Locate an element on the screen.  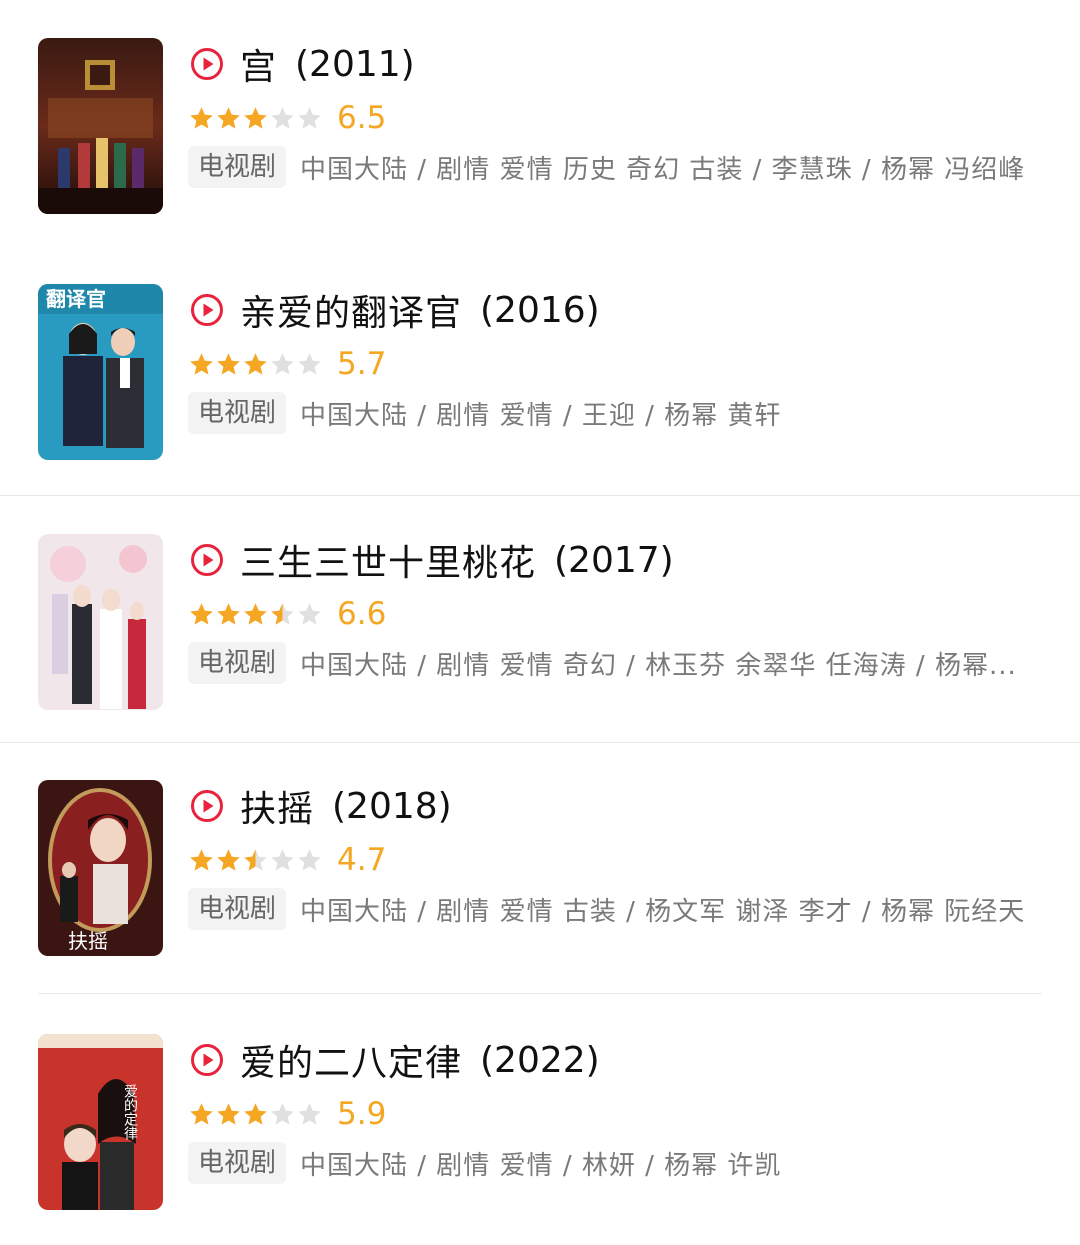
poster-image: 扶摇 is located at coordinates (100, 868).